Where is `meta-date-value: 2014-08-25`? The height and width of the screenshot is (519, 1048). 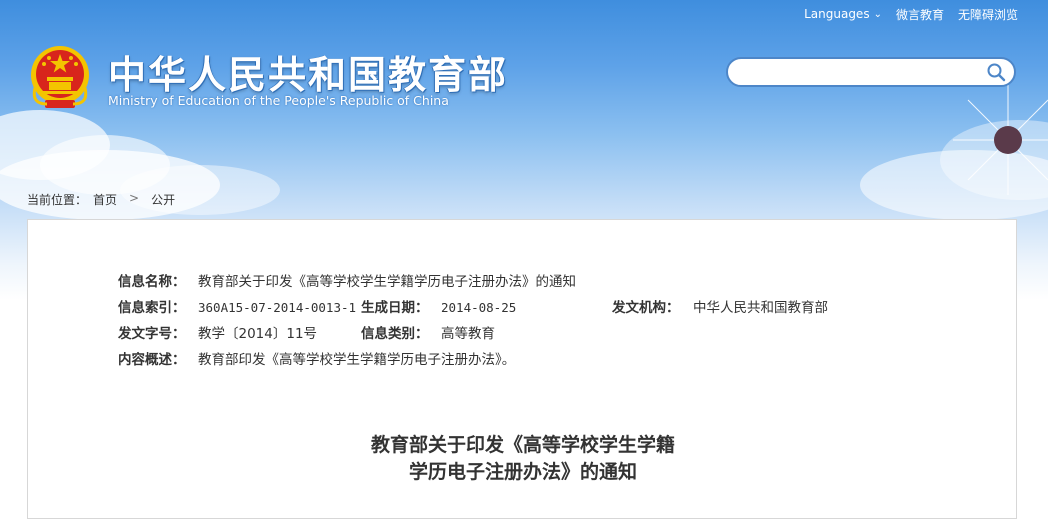
meta-date-value: 2014-08-25 is located at coordinates (479, 307).